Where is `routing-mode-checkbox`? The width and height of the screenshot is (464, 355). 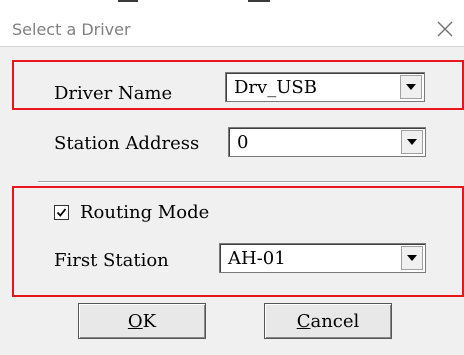 routing-mode-checkbox is located at coordinates (61, 212).